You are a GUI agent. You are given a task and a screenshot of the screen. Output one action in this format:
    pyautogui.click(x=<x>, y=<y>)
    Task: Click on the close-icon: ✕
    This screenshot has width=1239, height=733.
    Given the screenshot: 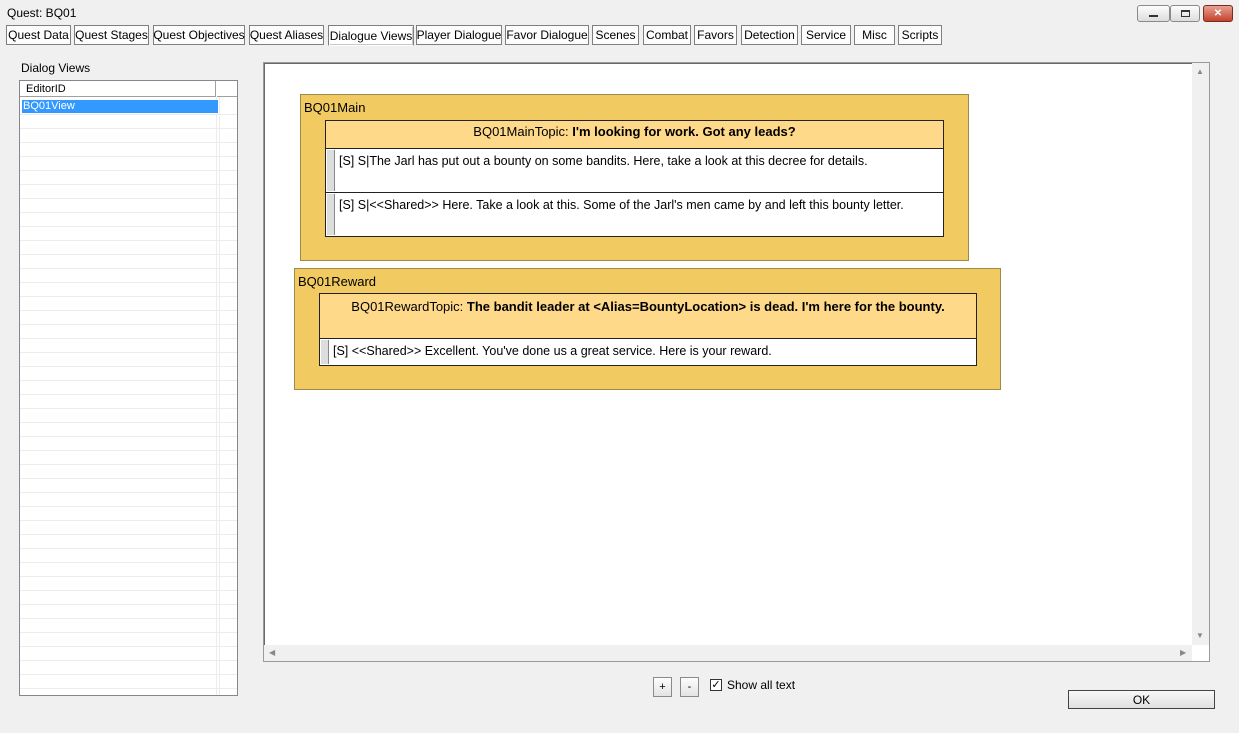 What is the action you would take?
    pyautogui.click(x=1218, y=13)
    